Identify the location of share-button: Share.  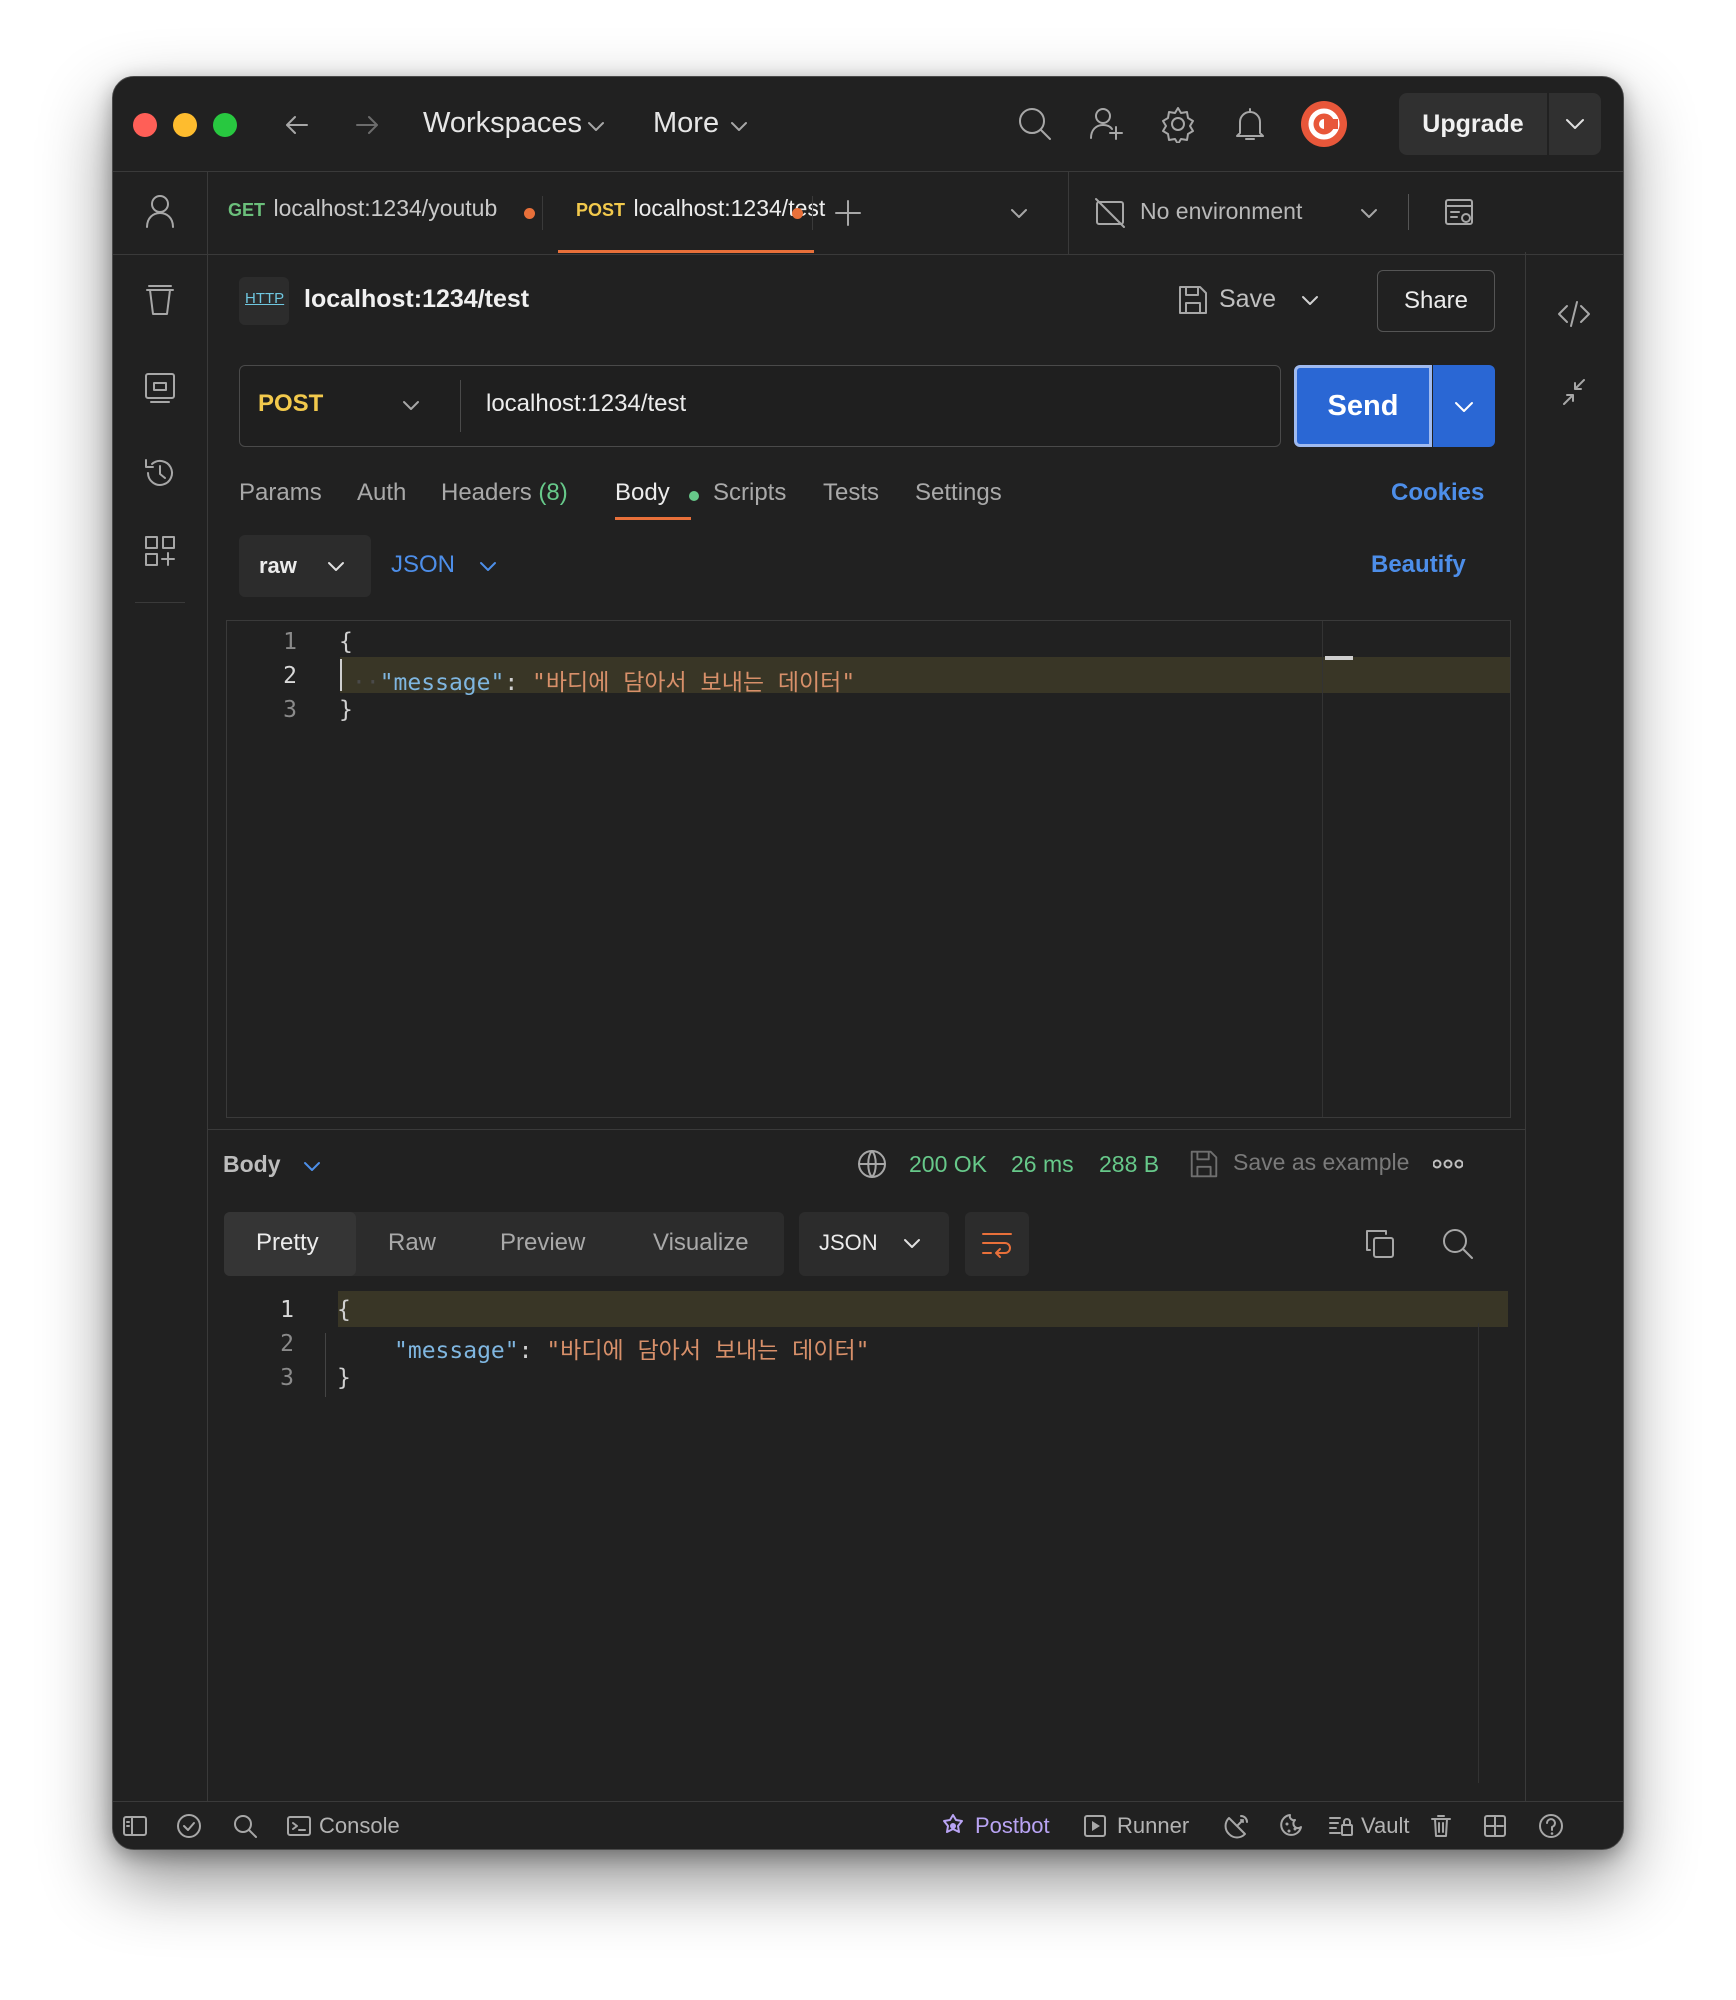
(1436, 301).